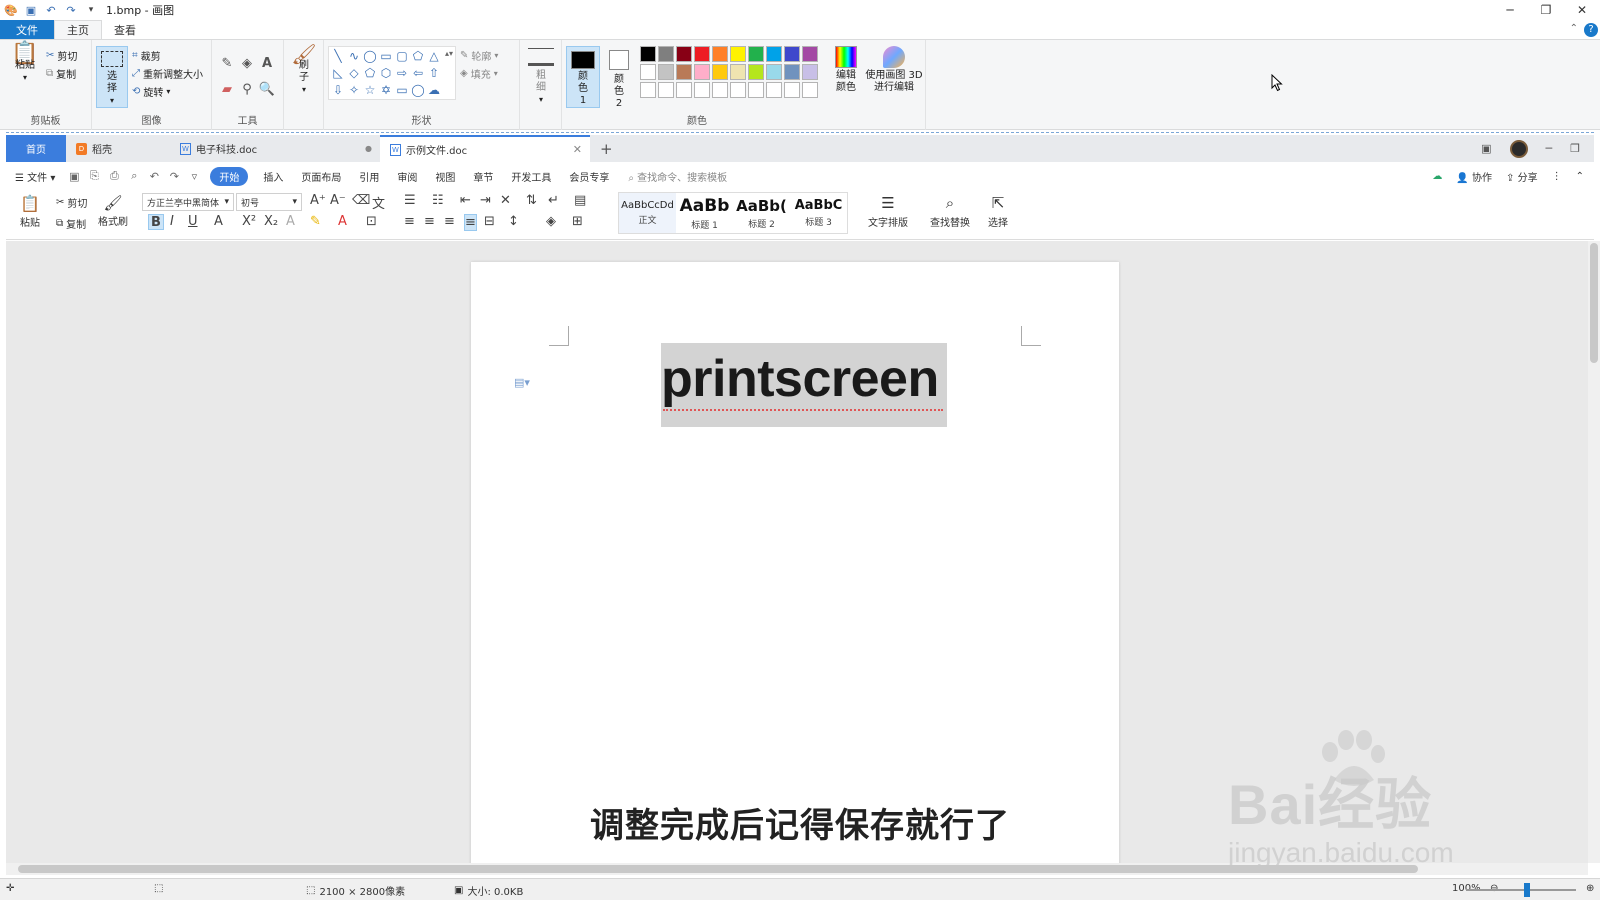 The height and width of the screenshot is (900, 1600). What do you see at coordinates (151, 91) in the screenshot?
I see `rotate-button: ⟲ 旋转 ▾` at bounding box center [151, 91].